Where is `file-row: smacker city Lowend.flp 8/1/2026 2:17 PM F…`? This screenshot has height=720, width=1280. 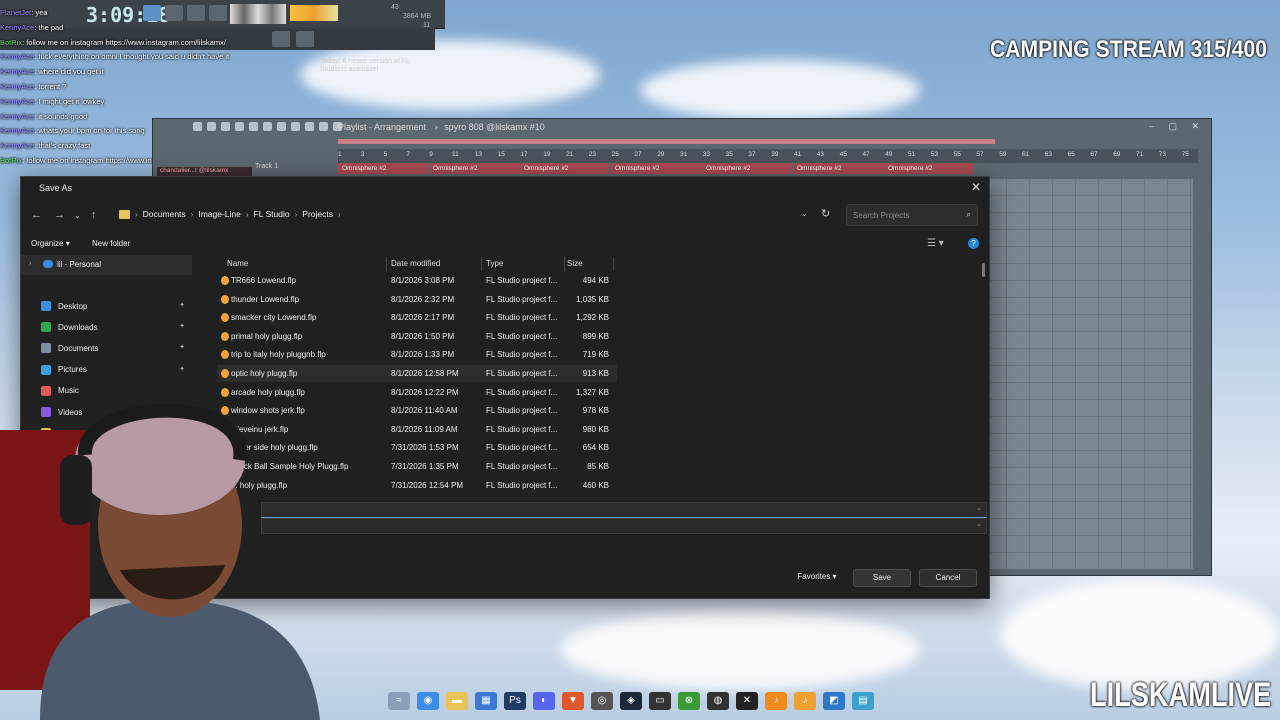
file-row: smacker city Lowend.flp 8/1/2026 2:17 PM F… is located at coordinates (417, 317).